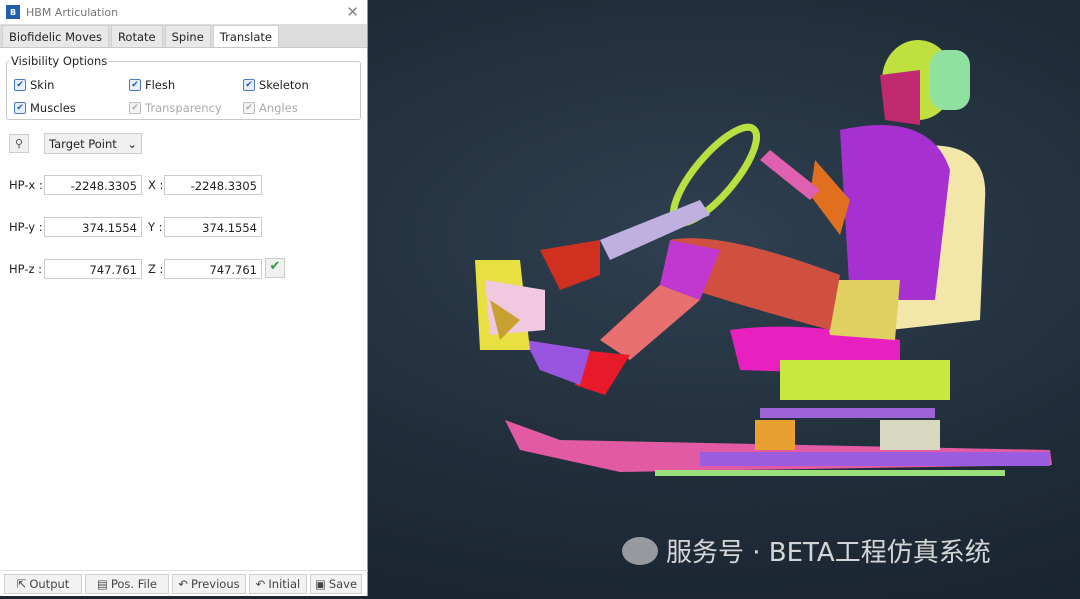 The width and height of the screenshot is (1080, 599). I want to click on mode-dropdown: Target Point ⌄, so click(93, 143).